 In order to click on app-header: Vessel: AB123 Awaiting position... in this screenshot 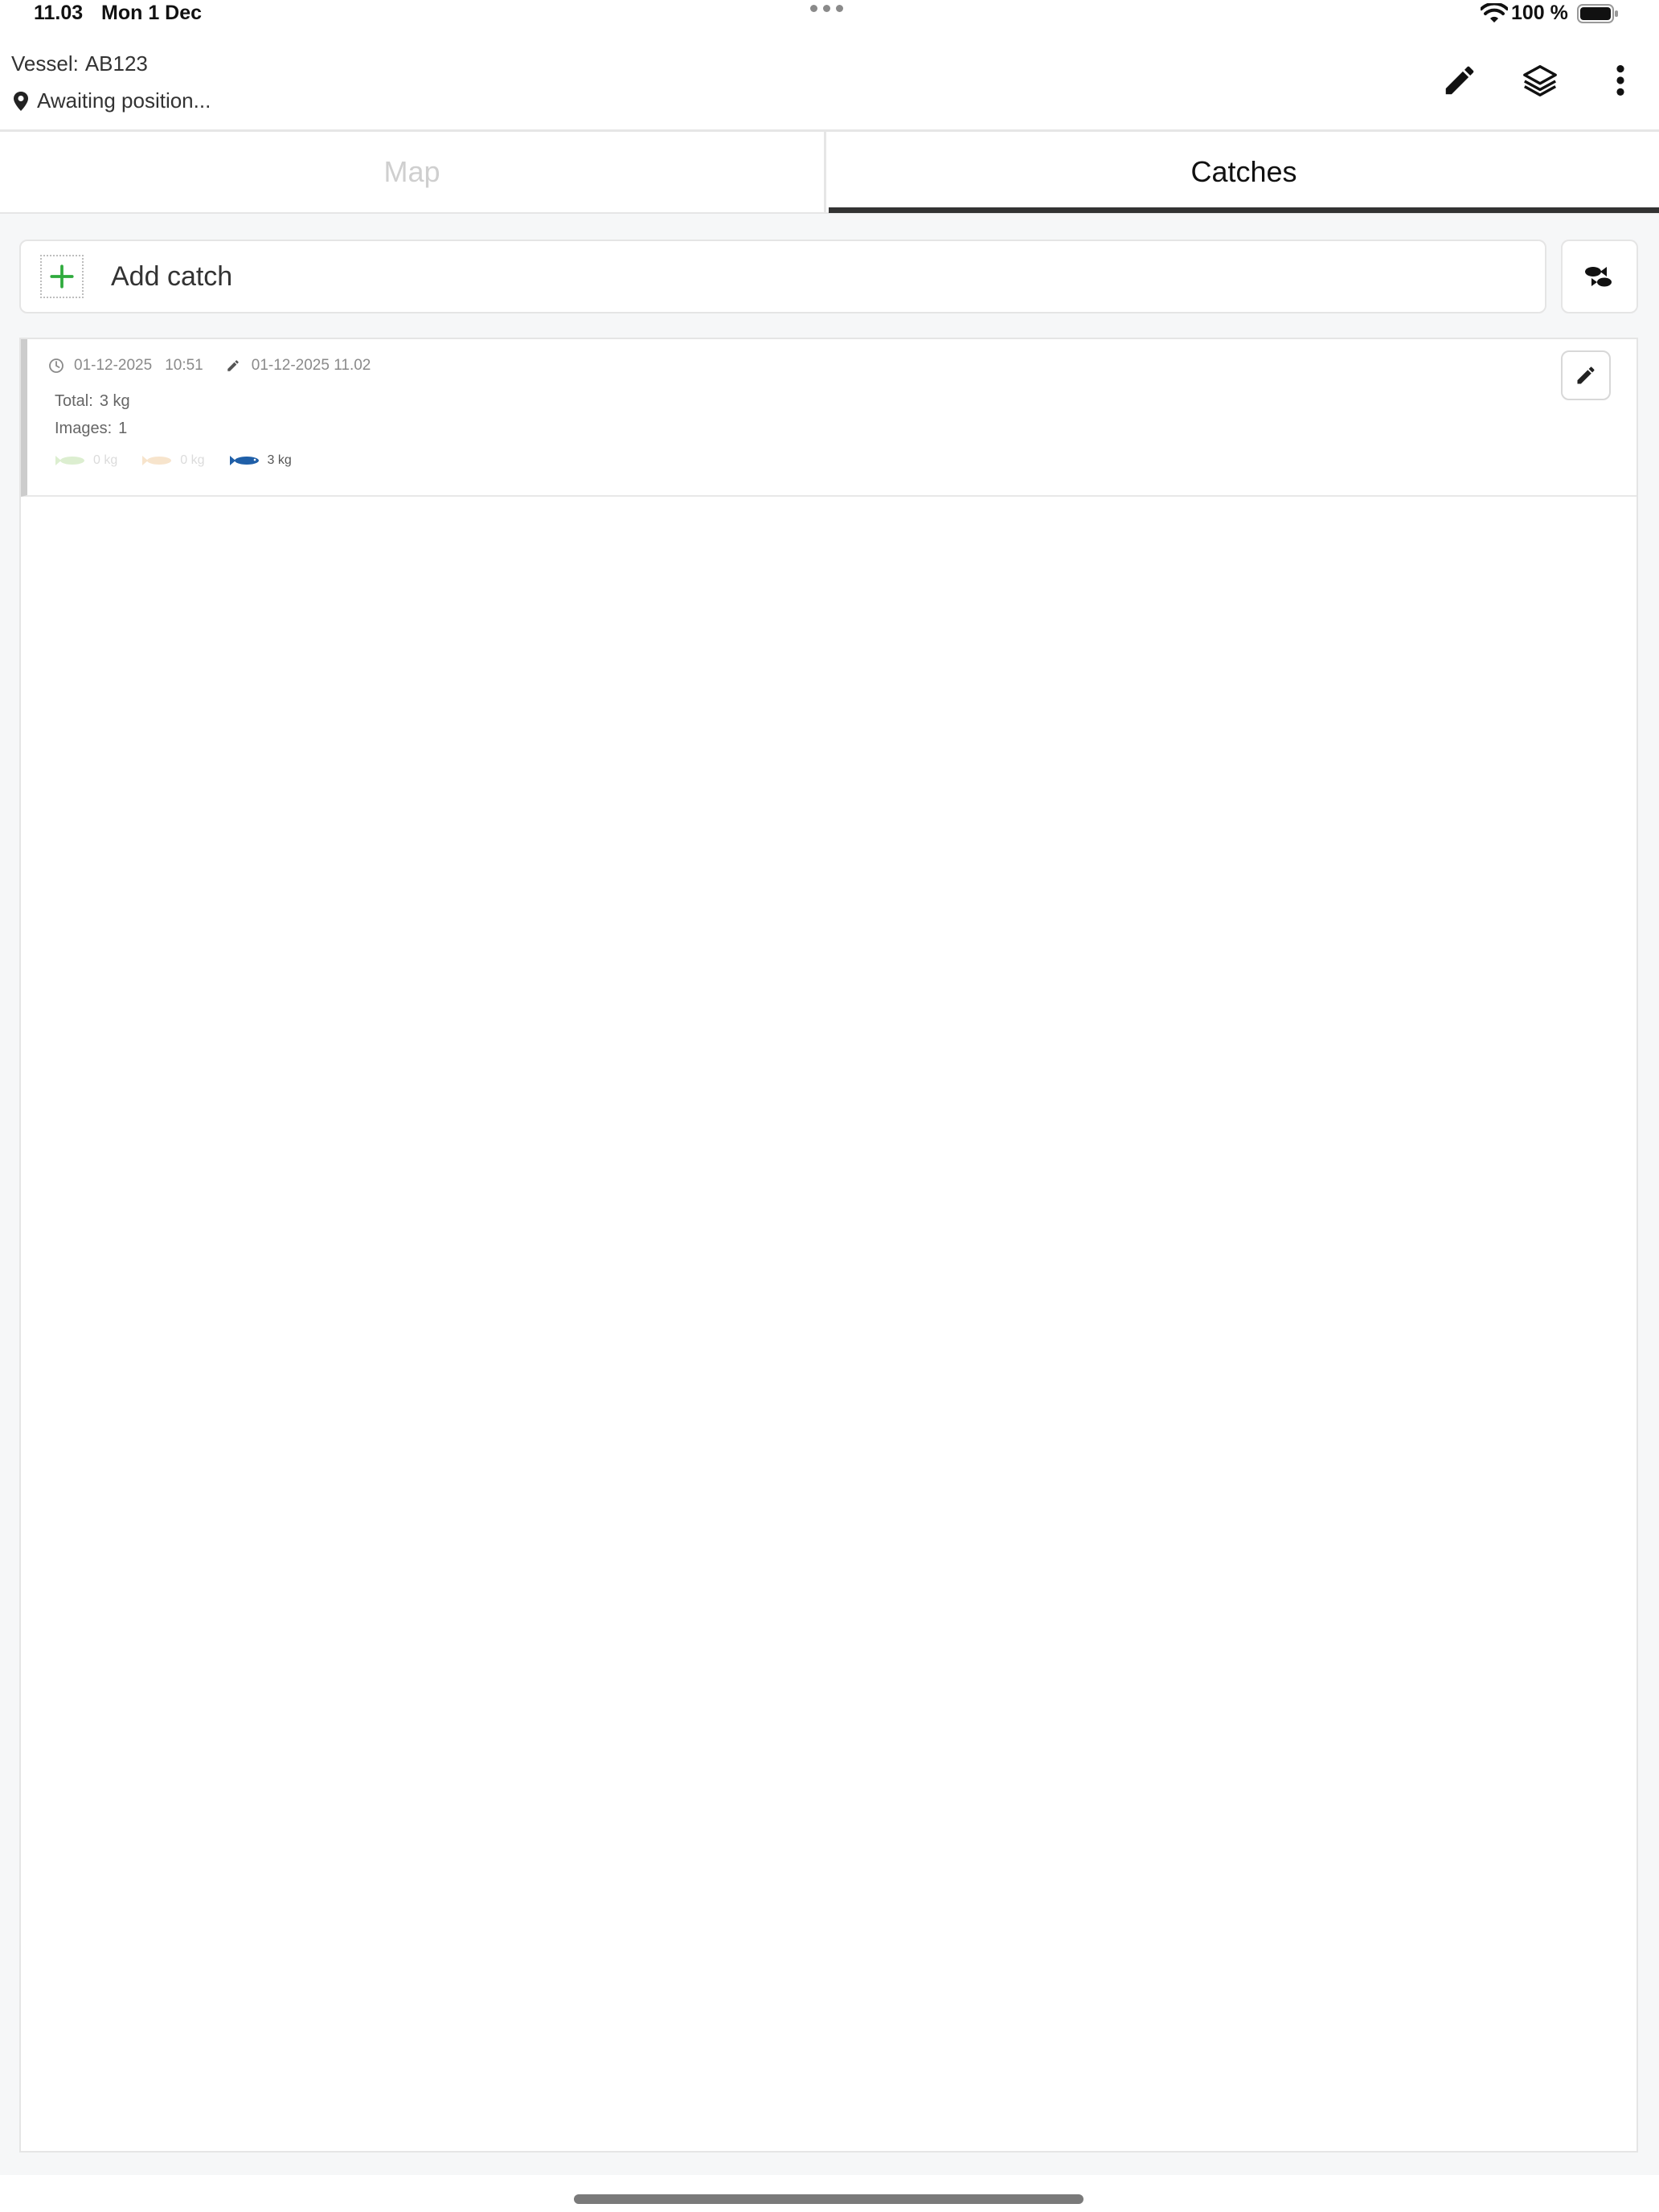, I will do `click(829, 81)`.